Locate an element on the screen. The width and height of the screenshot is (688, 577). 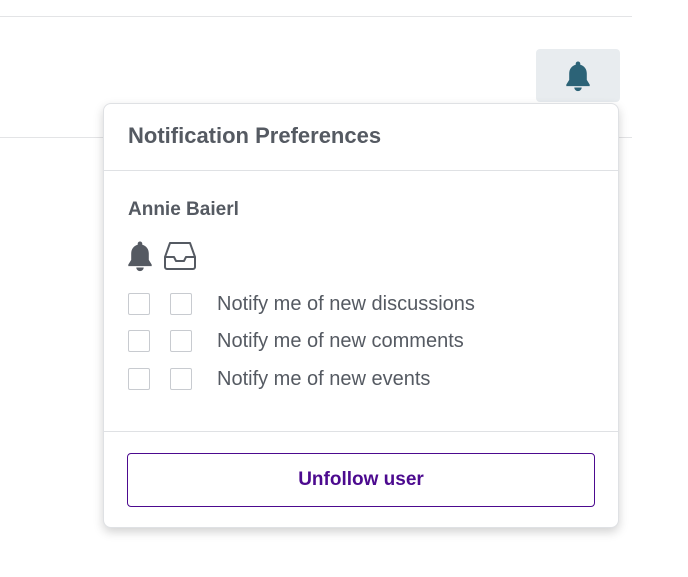
notification-bell-button is located at coordinates (578, 75).